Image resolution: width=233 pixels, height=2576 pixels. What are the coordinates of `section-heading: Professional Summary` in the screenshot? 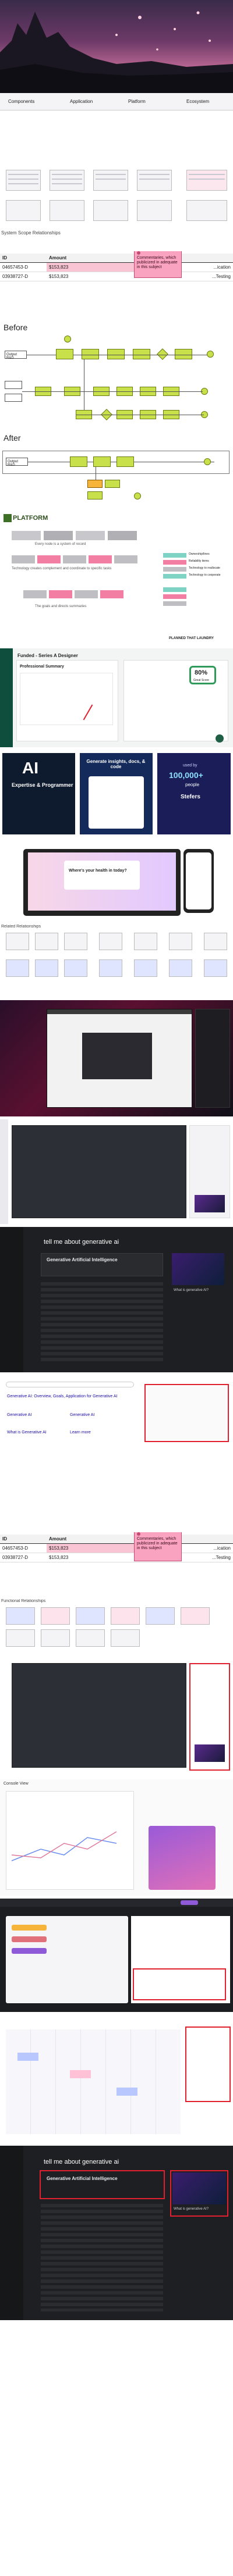 It's located at (42, 667).